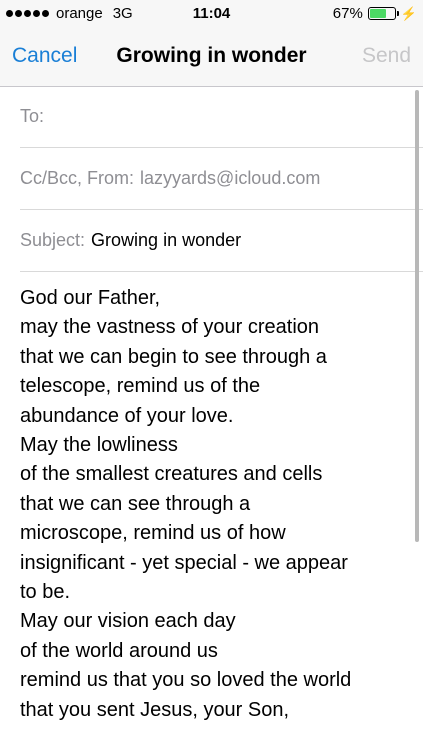  What do you see at coordinates (186, 680) in the screenshot?
I see `message-body-line: remind us that you so loved the world` at bounding box center [186, 680].